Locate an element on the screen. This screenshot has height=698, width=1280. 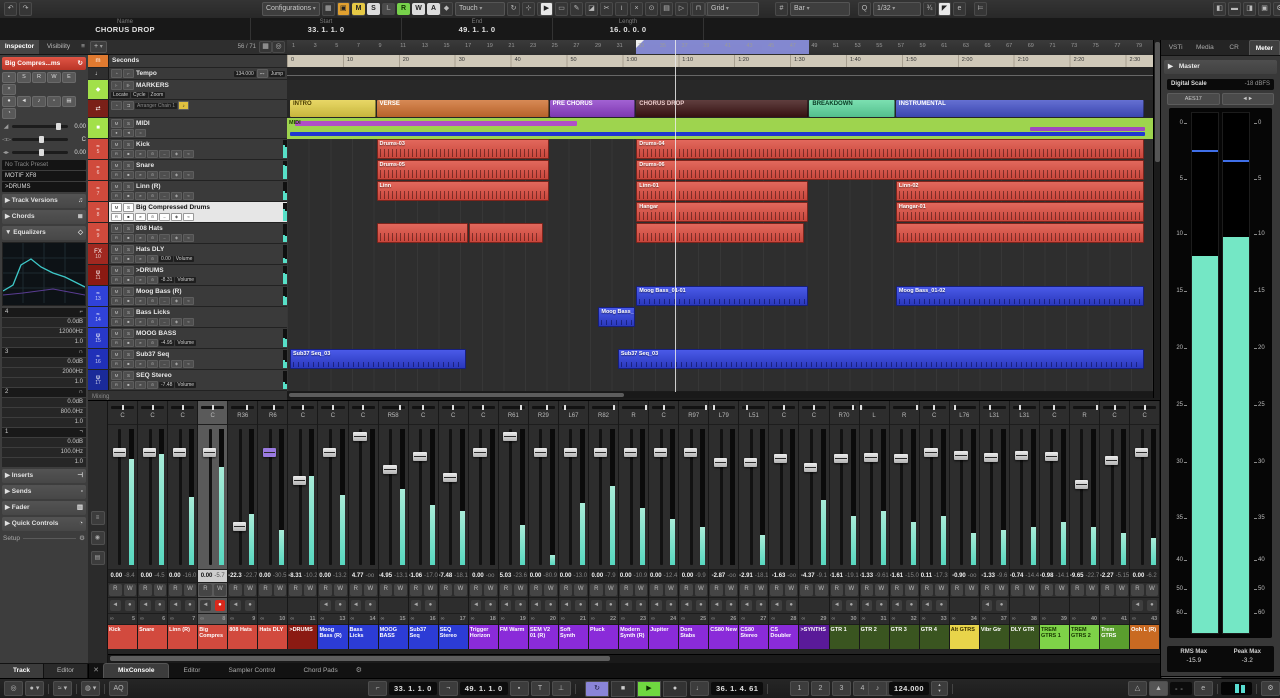
channel-values: 0.11 -17.3 is located at coordinates (934, 577).